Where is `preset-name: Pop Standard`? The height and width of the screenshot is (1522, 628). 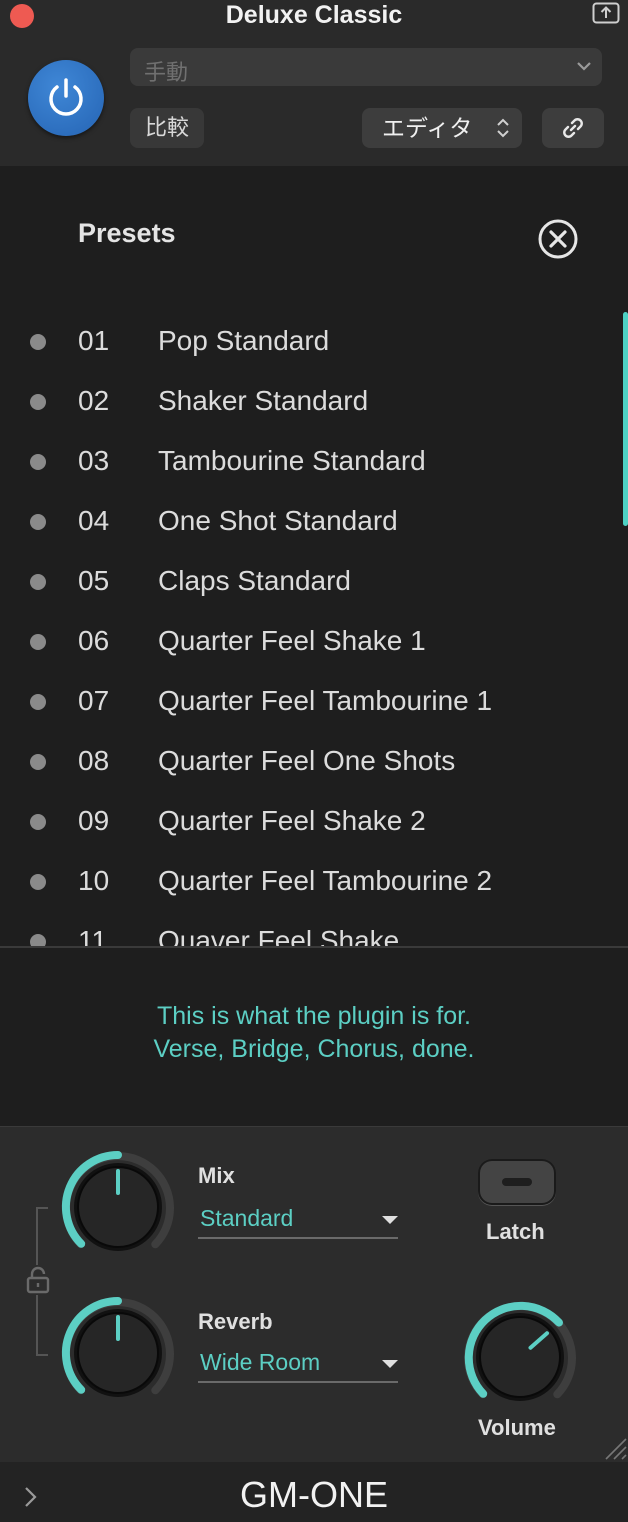
preset-name: Pop Standard is located at coordinates (244, 340).